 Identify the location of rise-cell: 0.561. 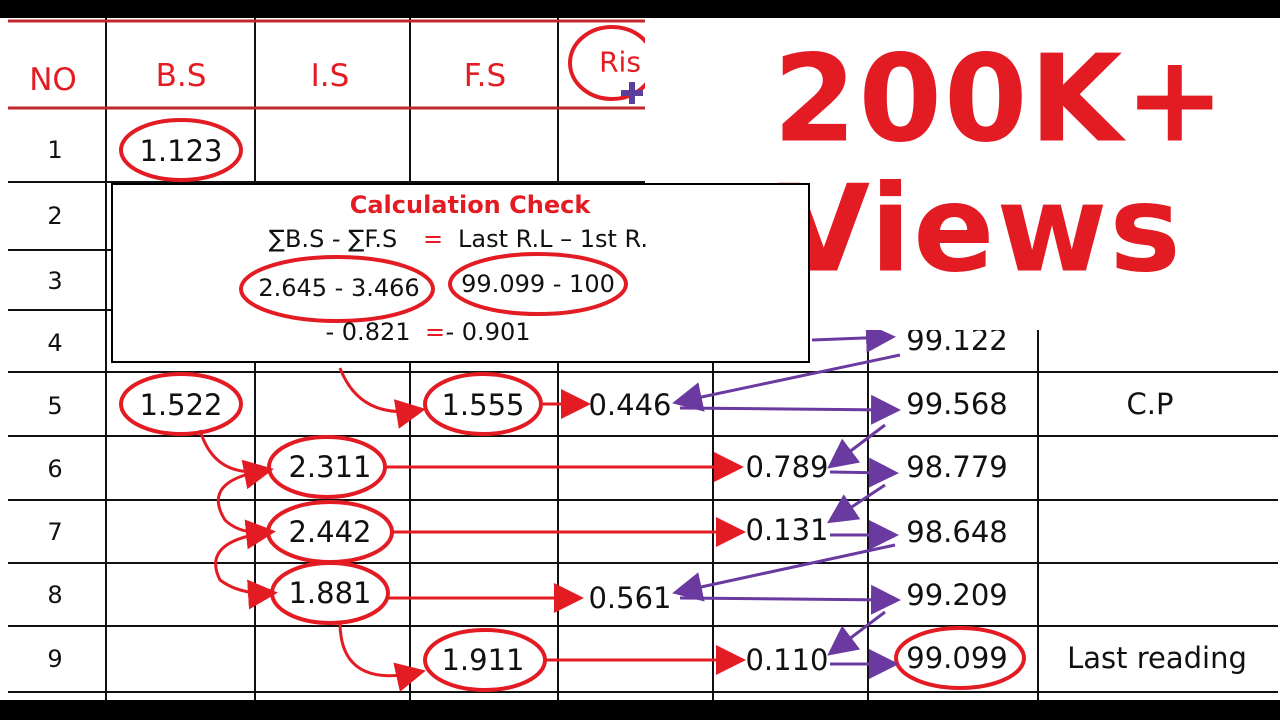
(630, 598).